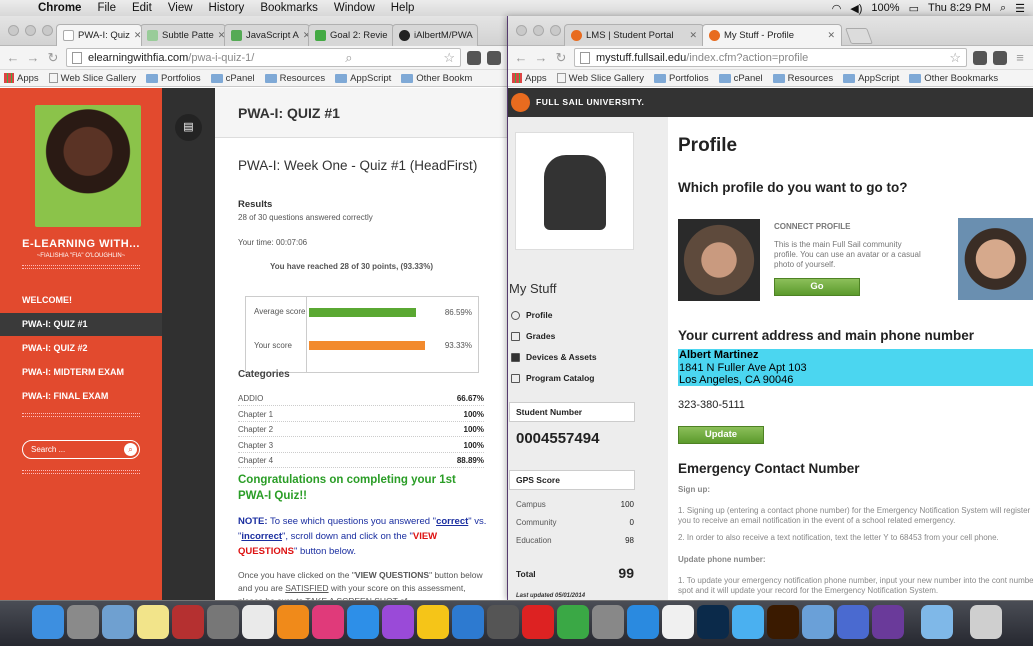  What do you see at coordinates (748, 622) in the screenshot?
I see `messages-icon` at bounding box center [748, 622].